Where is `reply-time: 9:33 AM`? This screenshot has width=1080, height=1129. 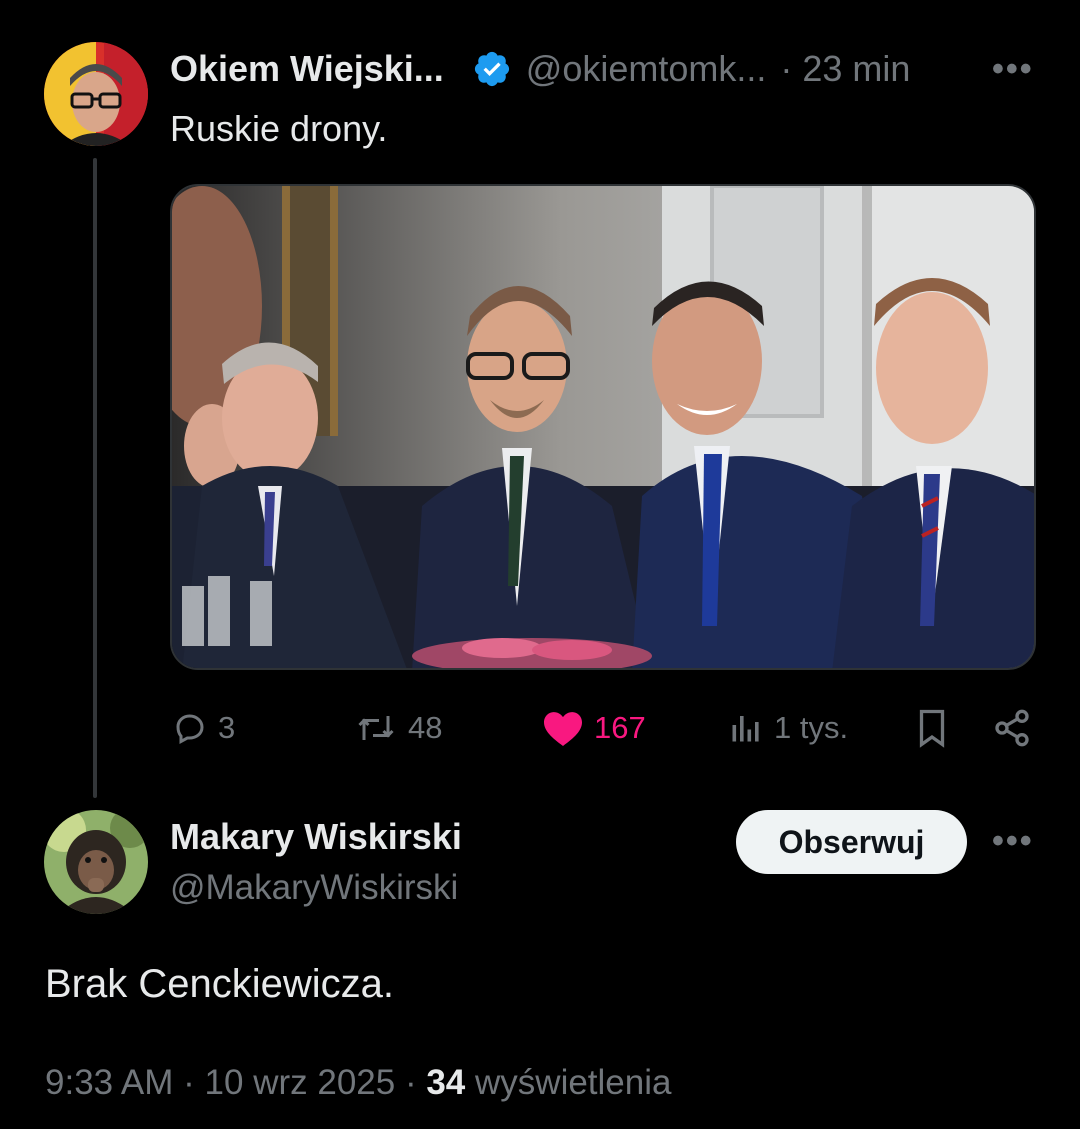 reply-time: 9:33 AM is located at coordinates (109, 1082).